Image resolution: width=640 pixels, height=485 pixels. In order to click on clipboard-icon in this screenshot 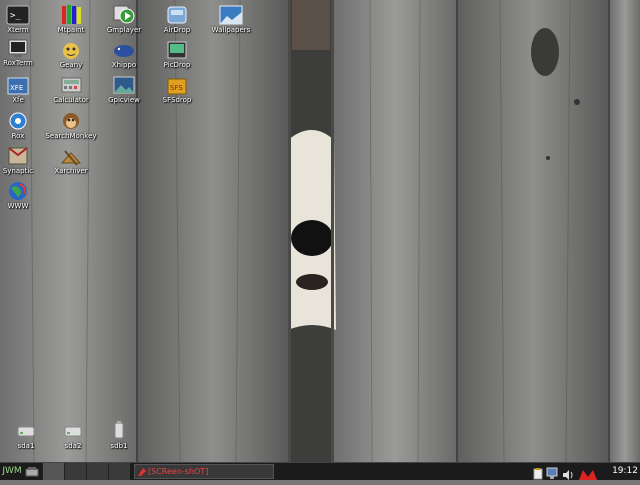, I will do `click(538, 474)`.